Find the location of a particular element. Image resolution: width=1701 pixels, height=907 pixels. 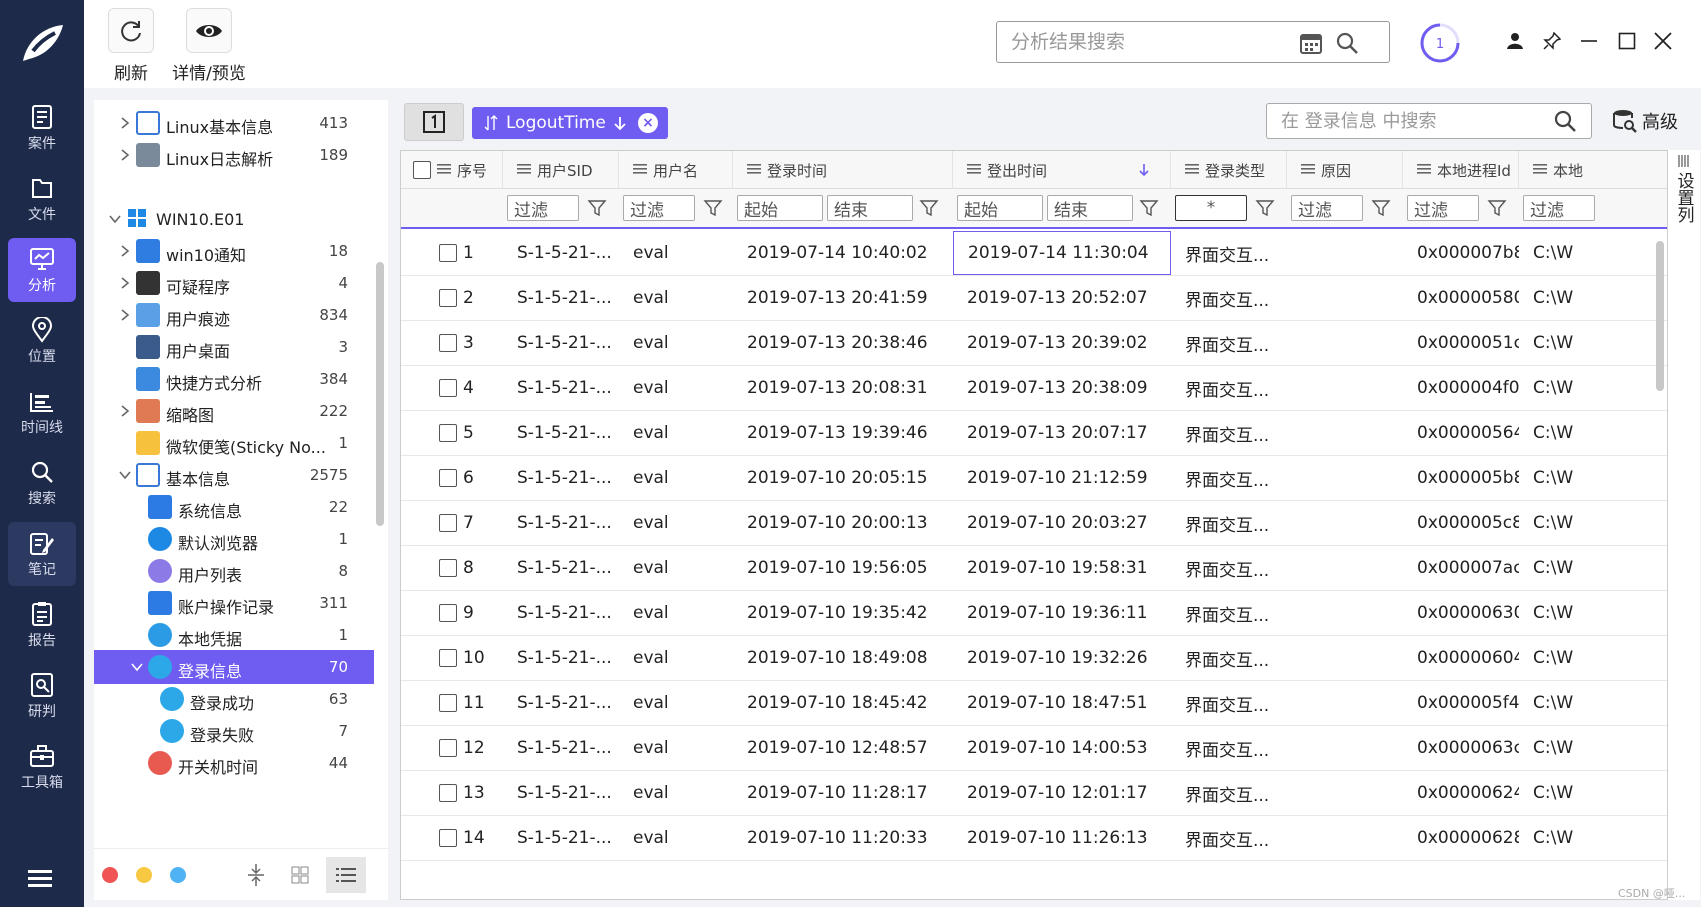

cell-logout: 2019-07-13 20:38:09 is located at coordinates (1062, 388).